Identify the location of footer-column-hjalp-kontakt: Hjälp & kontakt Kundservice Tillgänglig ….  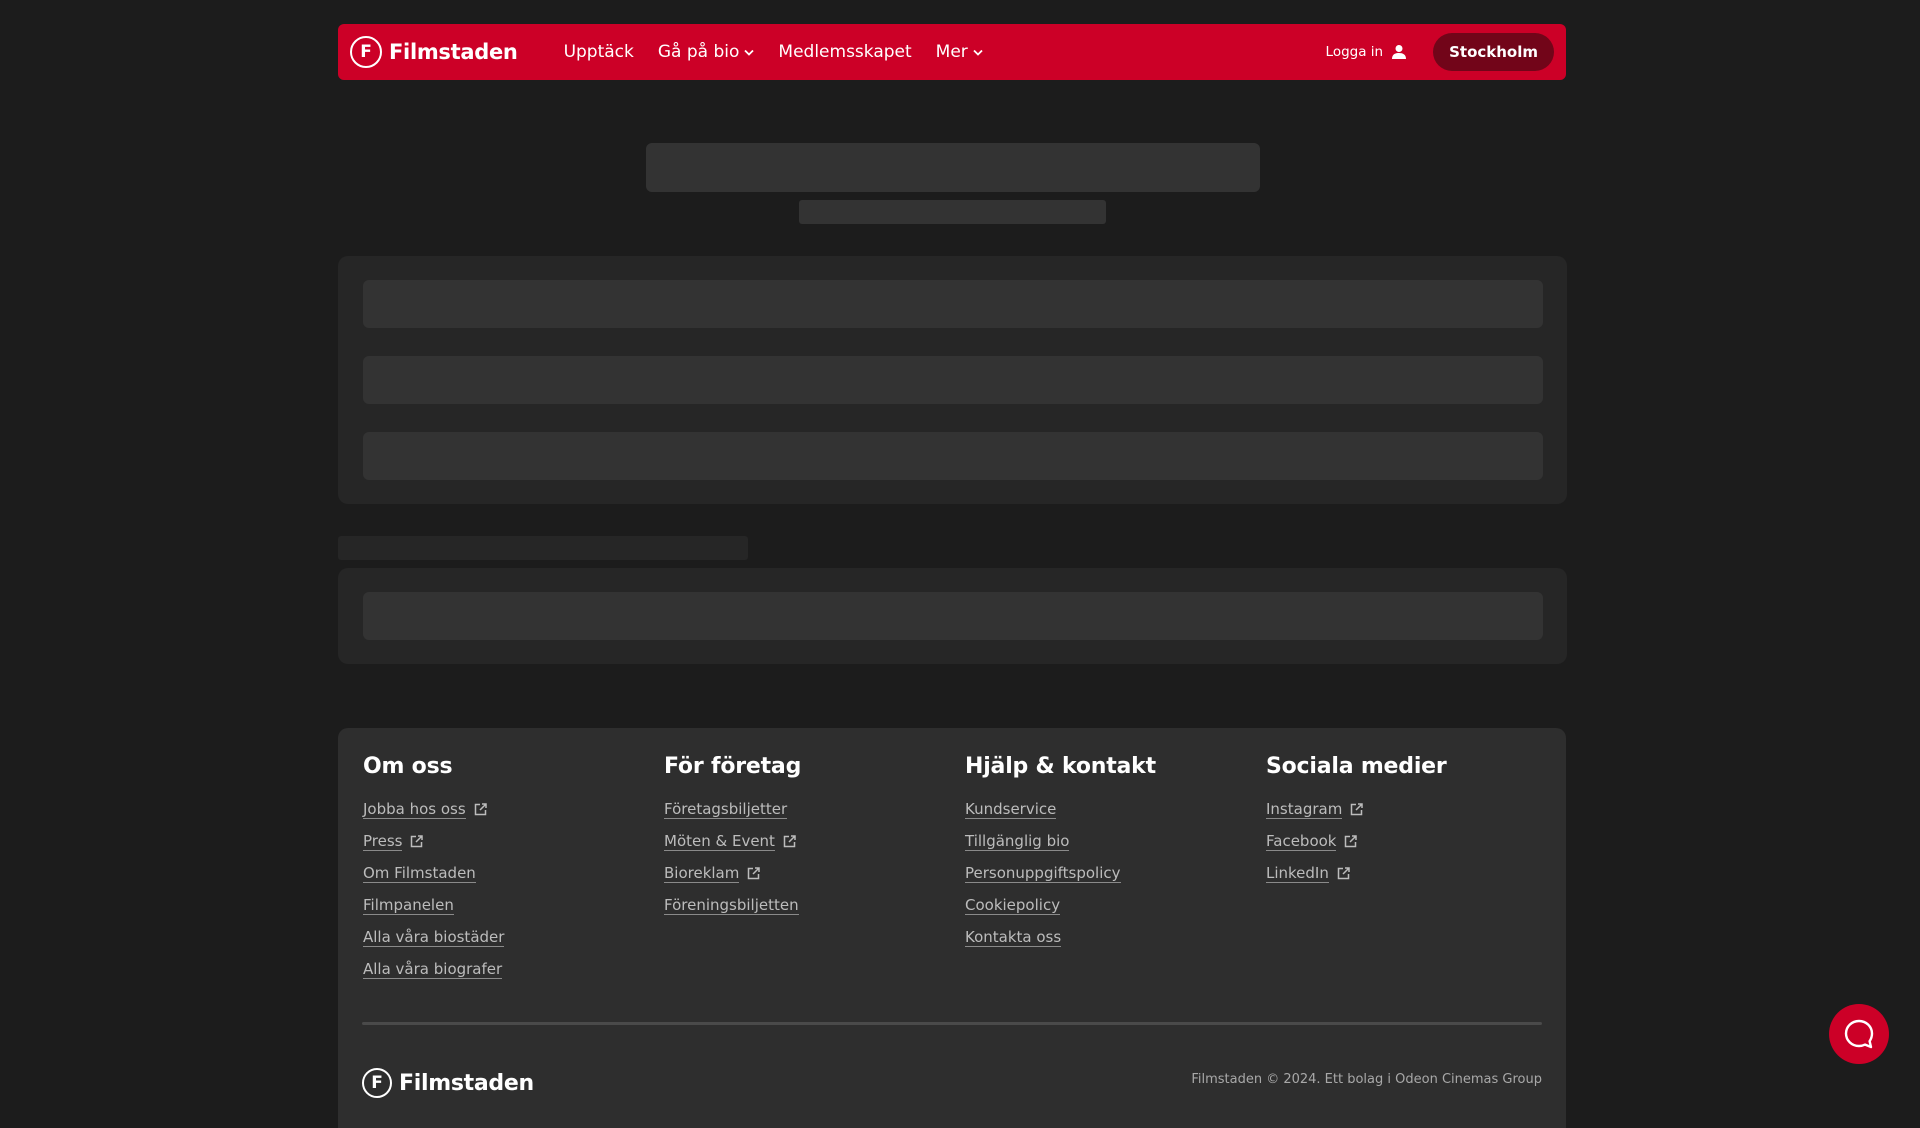
(1100, 853).